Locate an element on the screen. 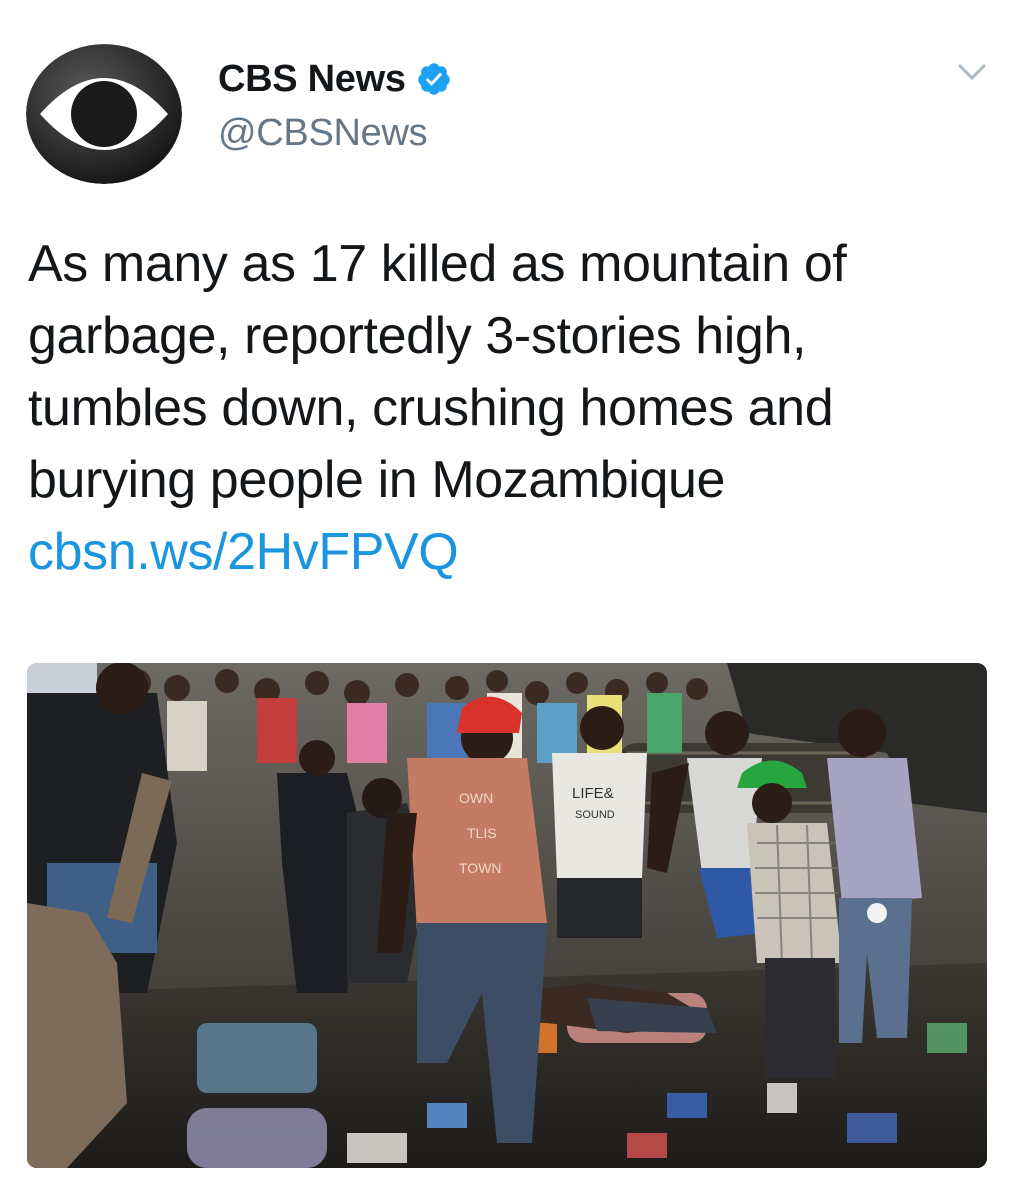 This screenshot has height=1200, width=1020. name-row: CBS News is located at coordinates (335, 79).